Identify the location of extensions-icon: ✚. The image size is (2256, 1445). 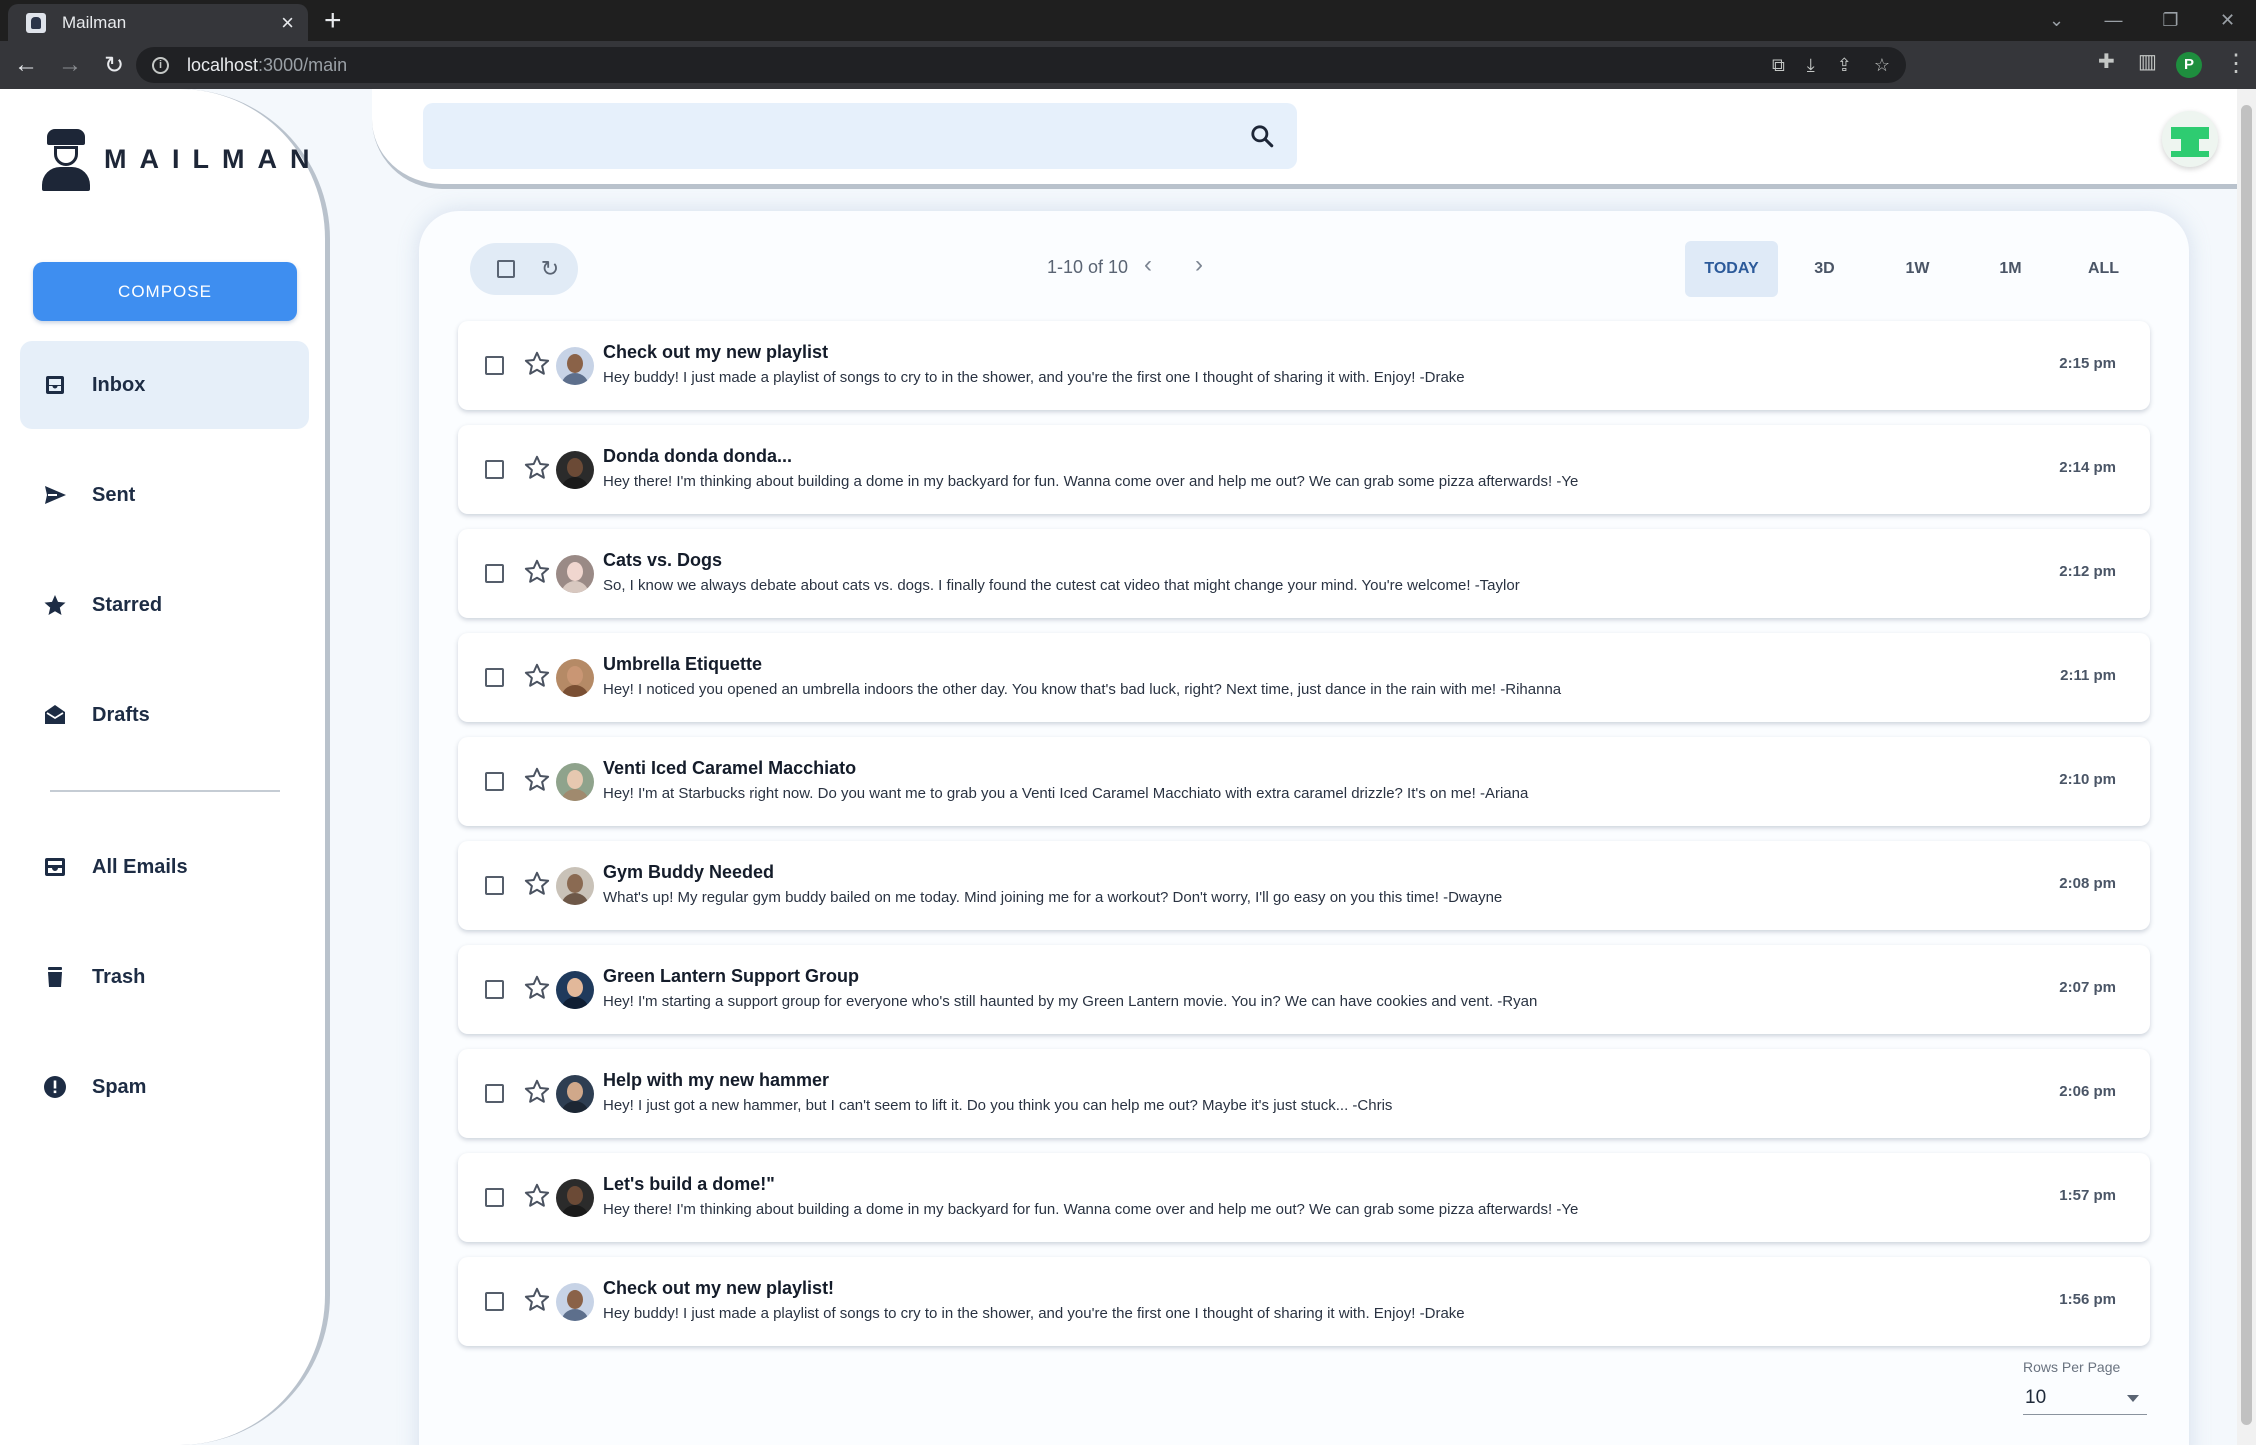
(2106, 61).